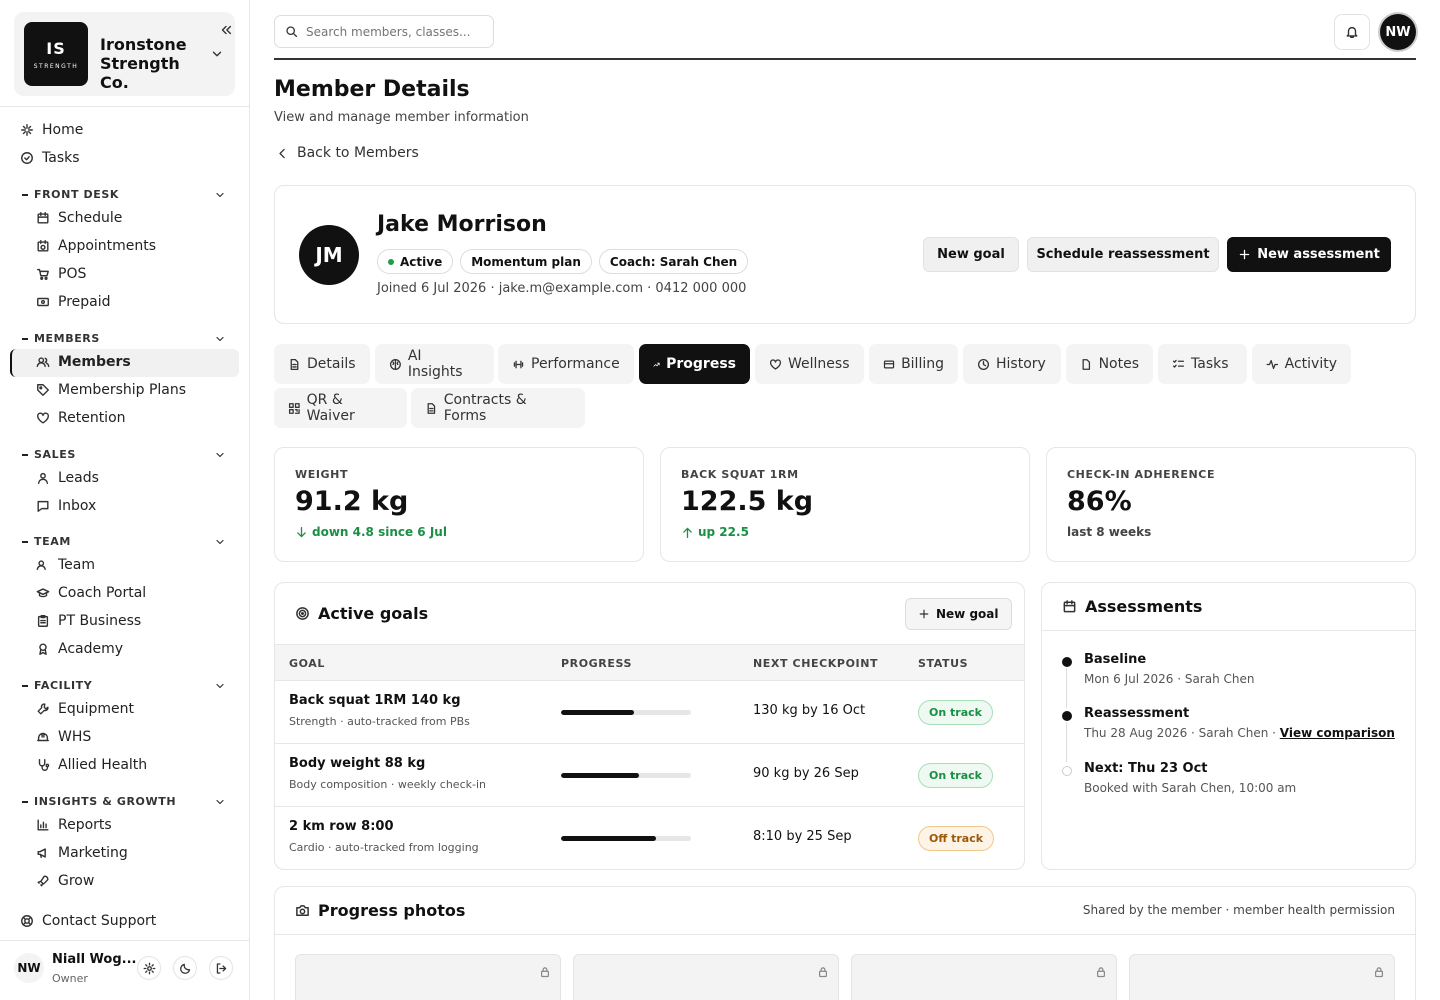 The width and height of the screenshot is (1440, 1000). Describe the element at coordinates (459, 504) in the screenshot. I see `stat-card-weight: WEIGHT 91.2 kg down 4.8 since 6 Jul` at that location.